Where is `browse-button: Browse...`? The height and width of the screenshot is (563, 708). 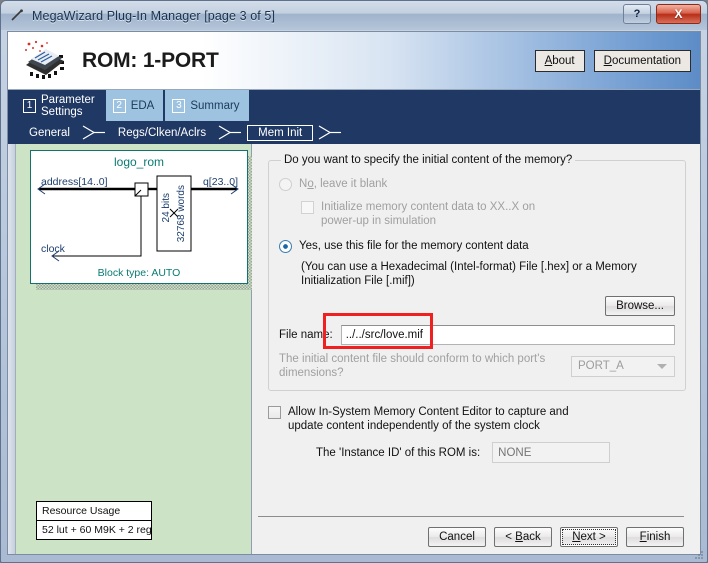
browse-button: Browse... is located at coordinates (640, 306).